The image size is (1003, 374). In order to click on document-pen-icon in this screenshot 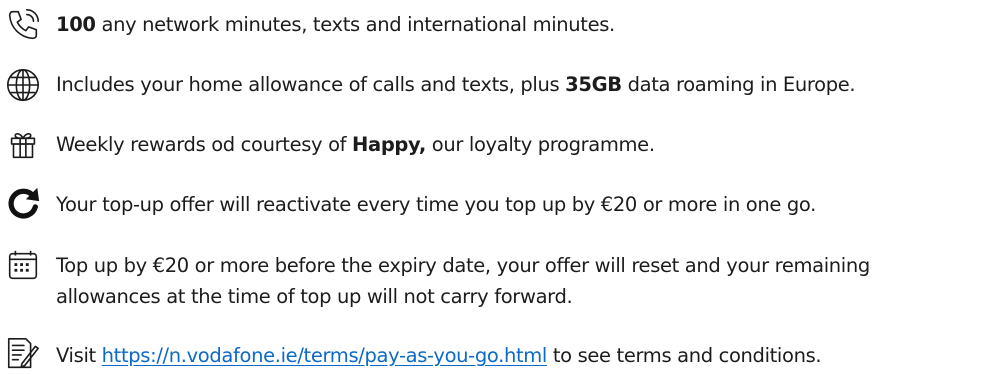, I will do `click(23, 354)`.